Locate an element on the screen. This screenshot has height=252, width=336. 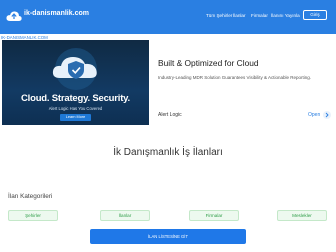
category-professions: Meslekler is located at coordinates (302, 215).